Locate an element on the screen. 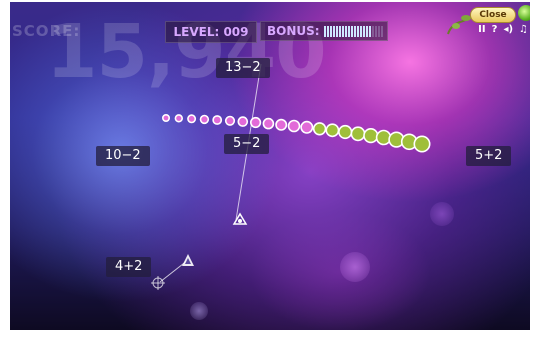  player-launcher is located at coordinates (188, 260).